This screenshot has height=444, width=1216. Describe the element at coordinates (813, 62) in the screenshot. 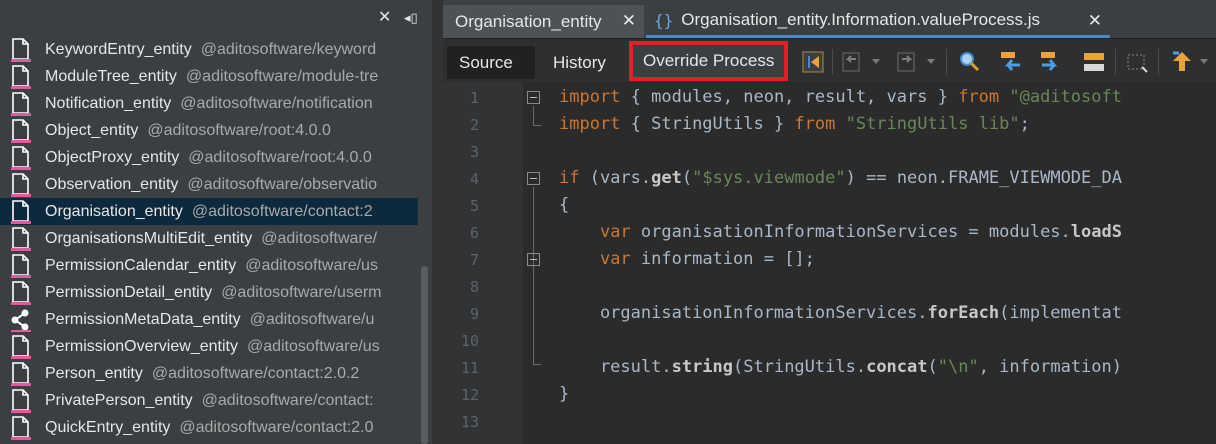

I see `last-edit-icon` at that location.